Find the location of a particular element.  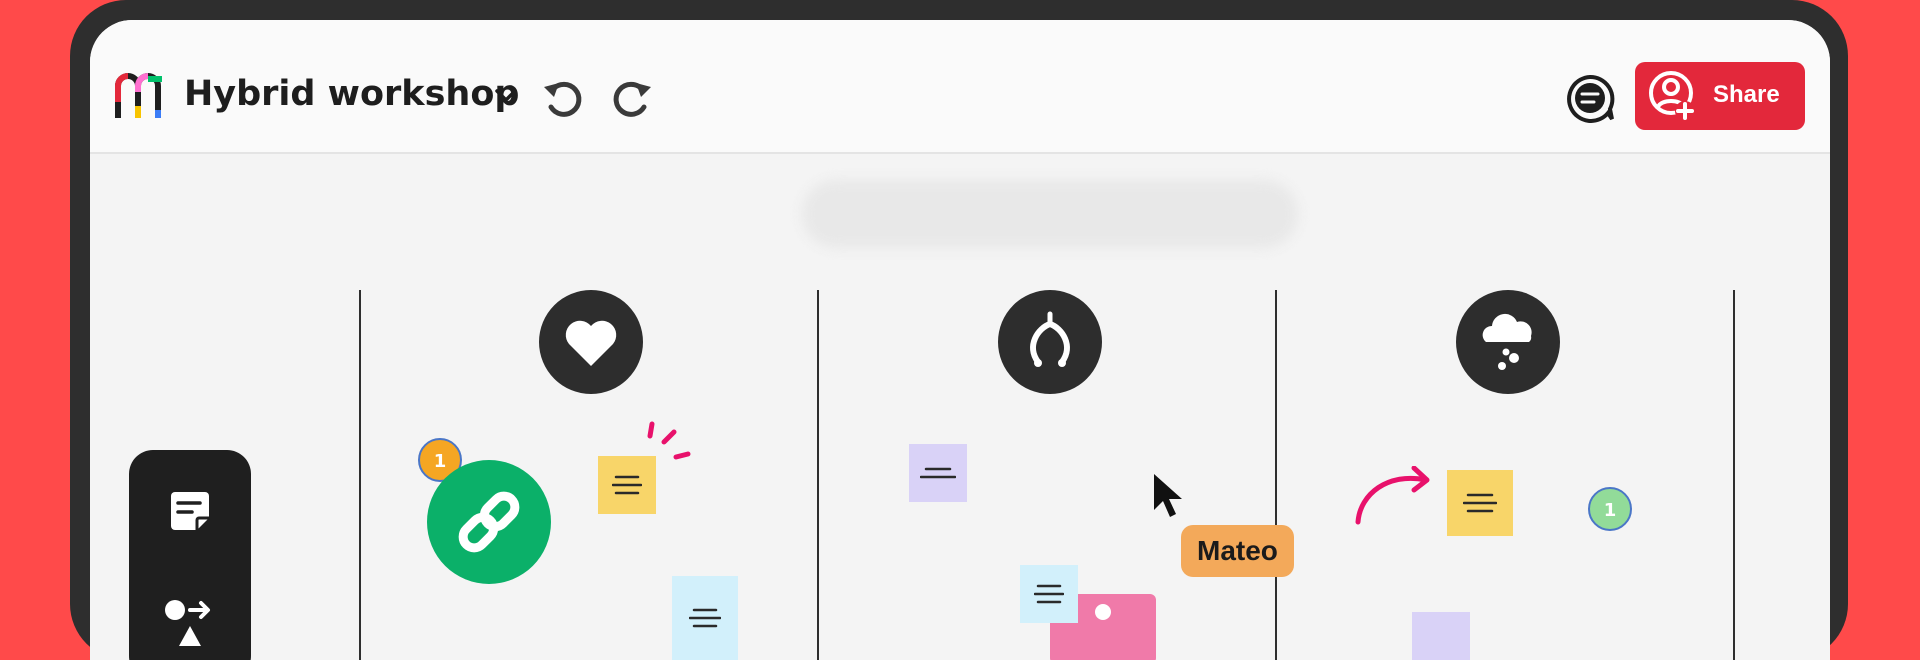

link-icon is located at coordinates (489, 522).